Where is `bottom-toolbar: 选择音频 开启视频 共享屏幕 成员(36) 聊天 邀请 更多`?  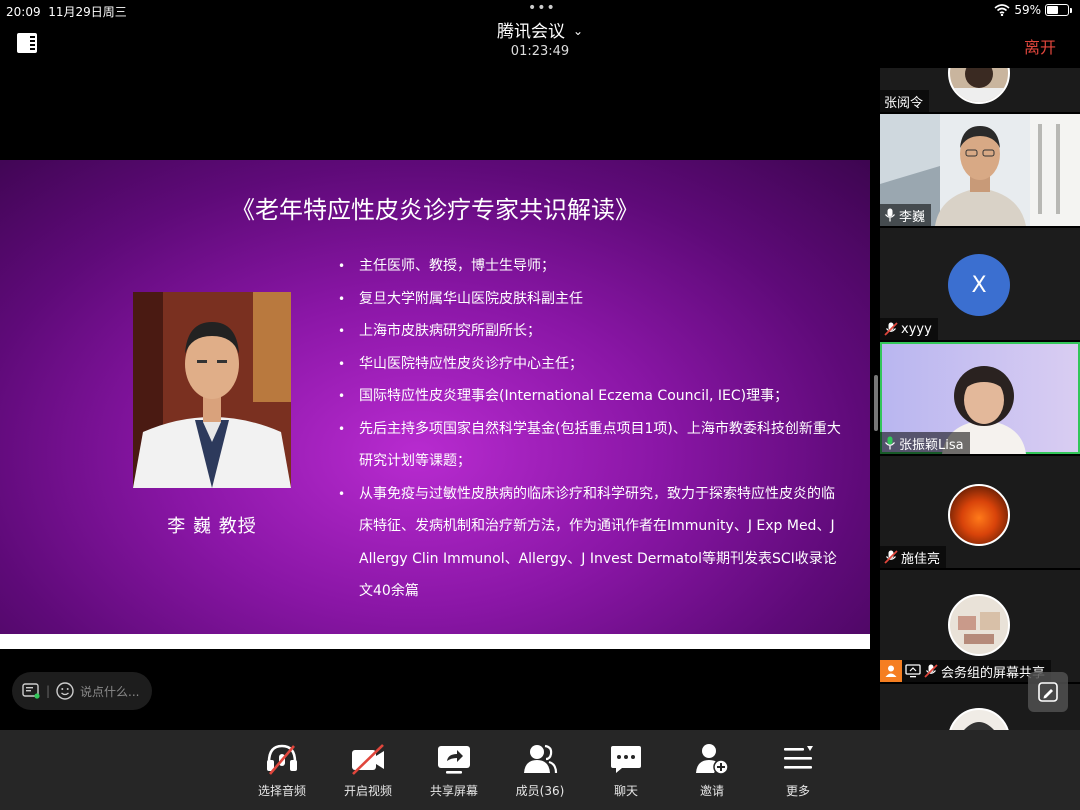 bottom-toolbar: 选择音频 开启视频 共享屏幕 成员(36) 聊天 邀请 更多 is located at coordinates (540, 770).